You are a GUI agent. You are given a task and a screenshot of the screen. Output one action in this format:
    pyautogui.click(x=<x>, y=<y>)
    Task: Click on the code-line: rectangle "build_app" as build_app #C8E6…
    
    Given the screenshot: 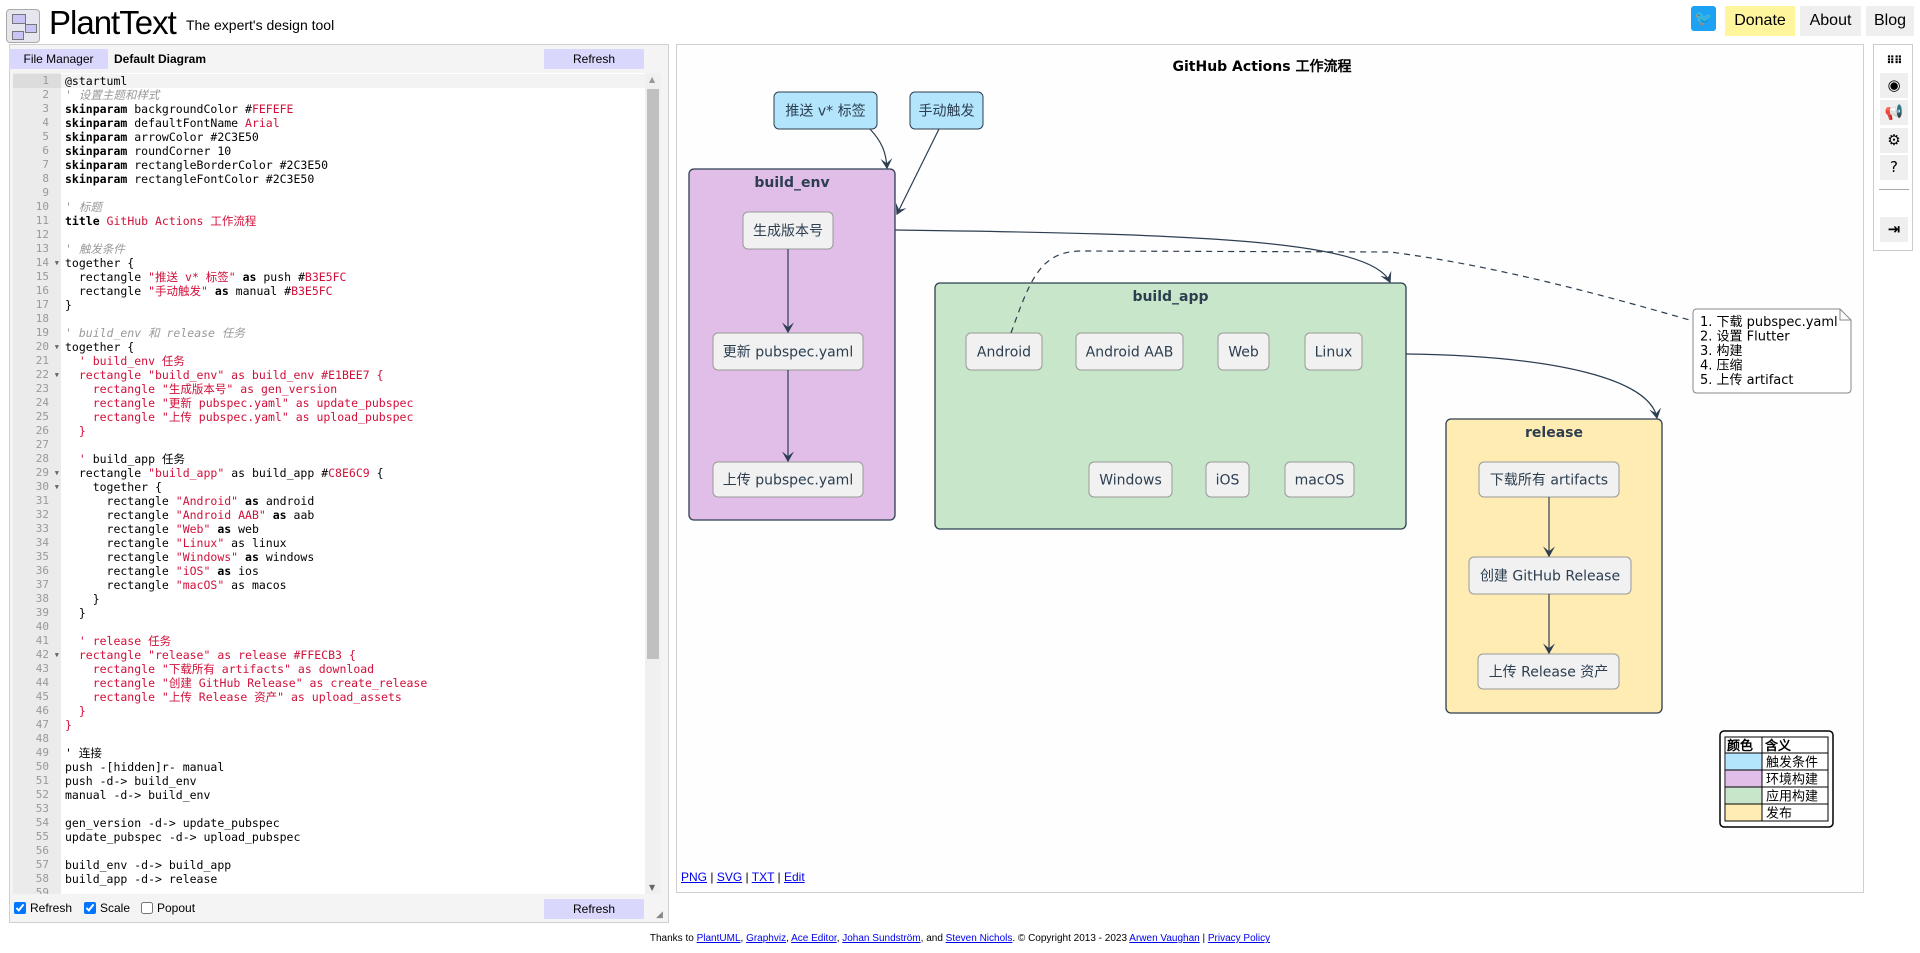 What is the action you would take?
    pyautogui.click(x=224, y=473)
    